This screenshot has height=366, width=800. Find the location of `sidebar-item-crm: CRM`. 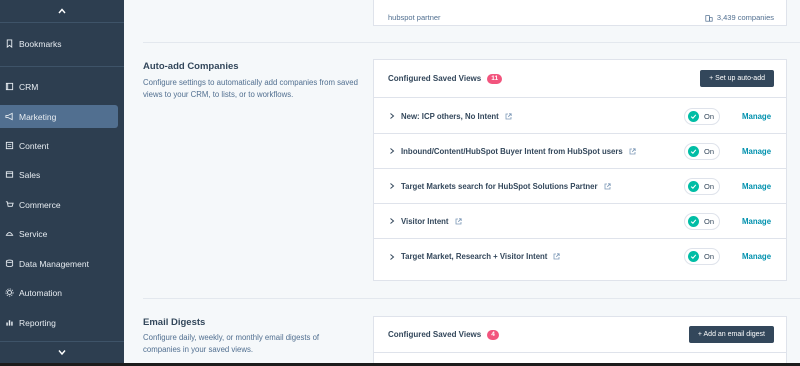

sidebar-item-crm: CRM is located at coordinates (59, 86).